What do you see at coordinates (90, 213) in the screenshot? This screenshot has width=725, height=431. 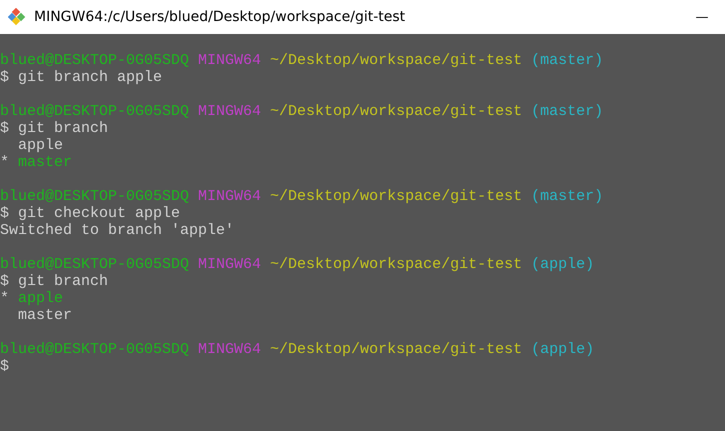 I see `command-line: $ git checkout apple` at bounding box center [90, 213].